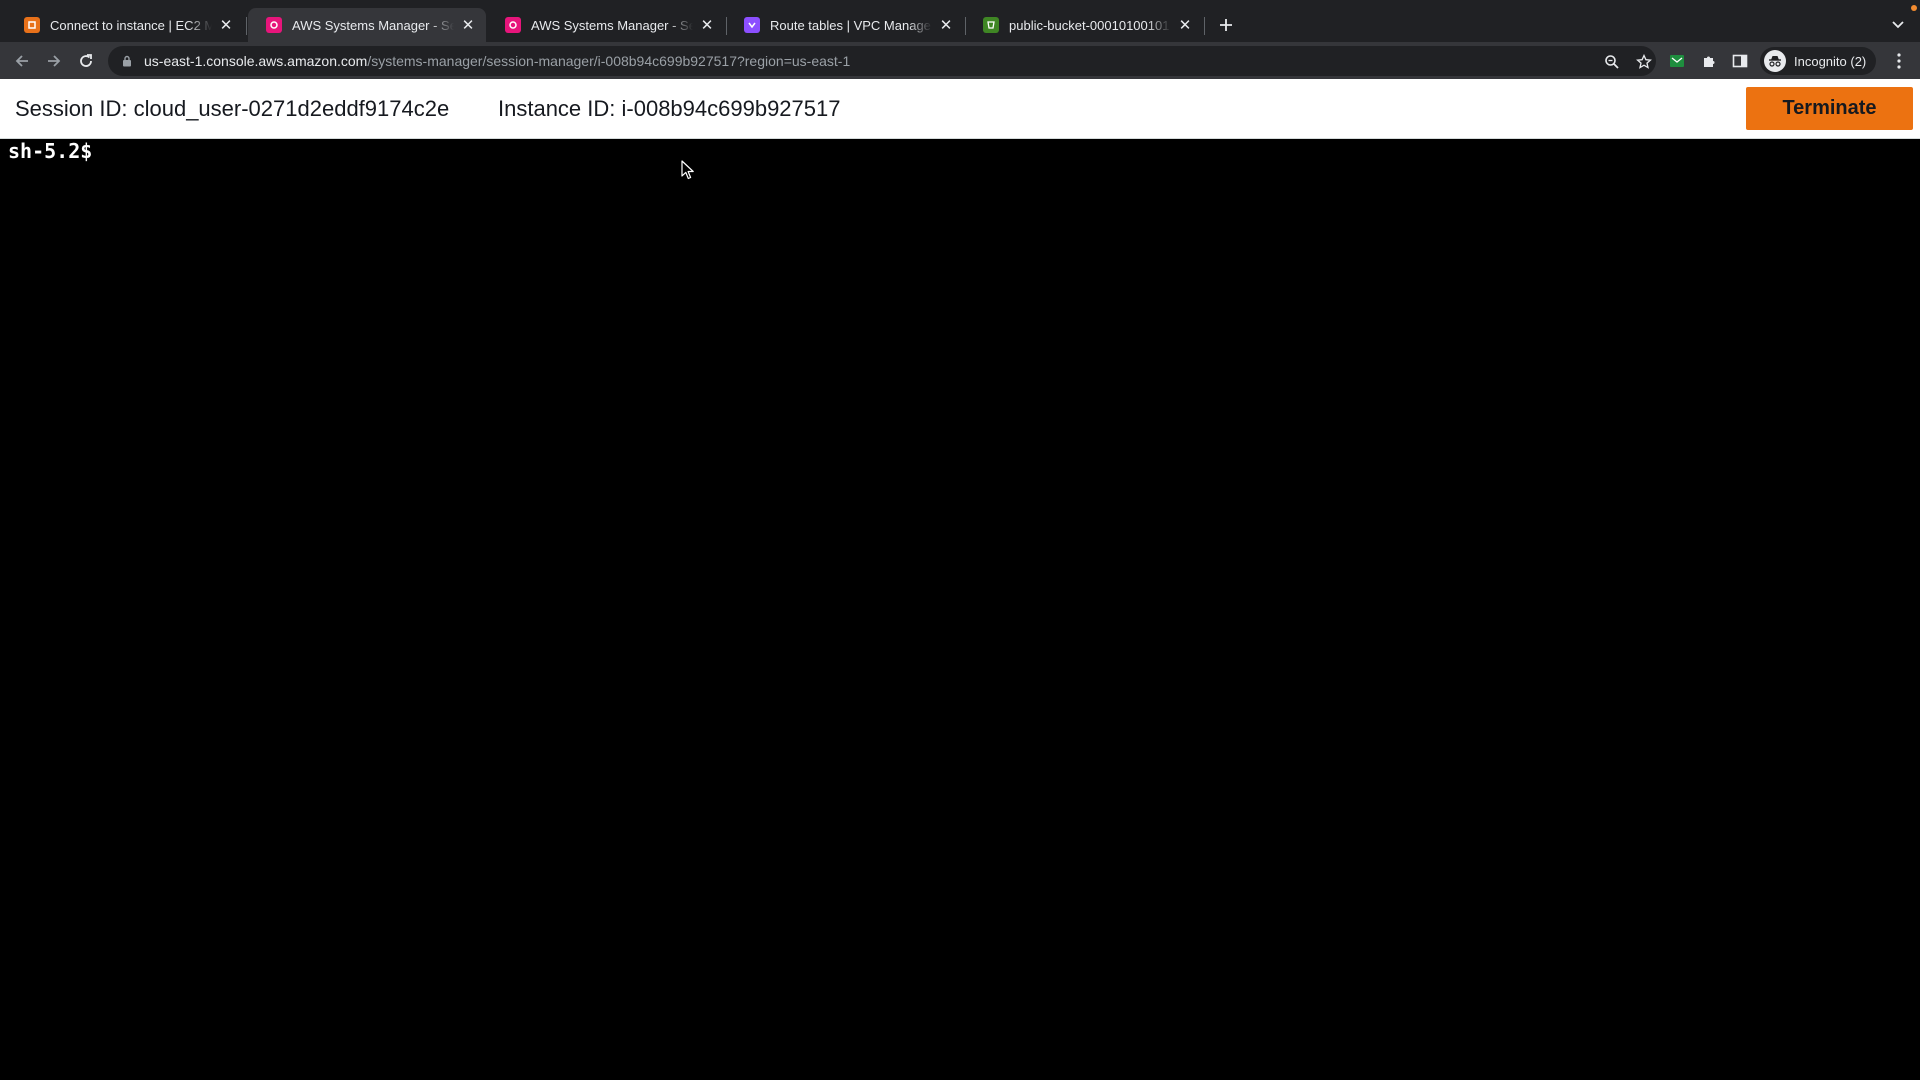  I want to click on bookmark-star-icon, so click(1644, 62).